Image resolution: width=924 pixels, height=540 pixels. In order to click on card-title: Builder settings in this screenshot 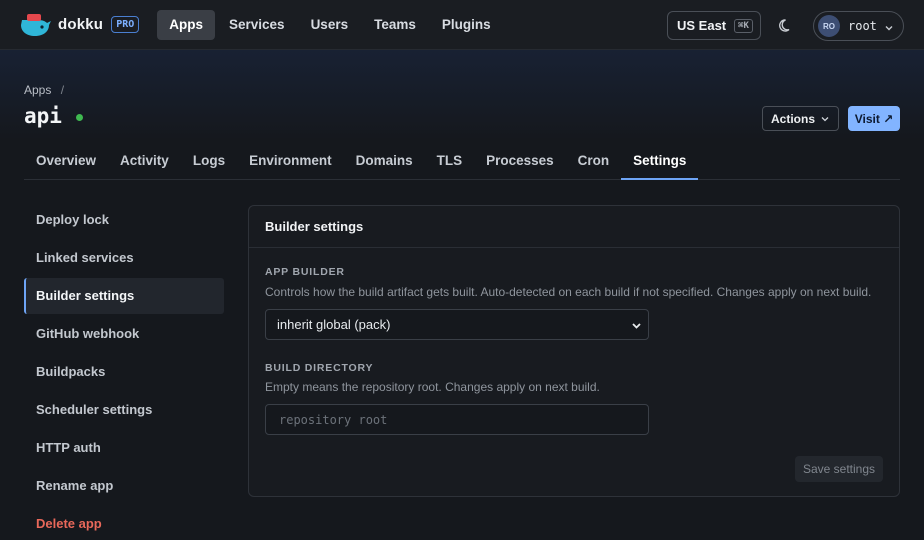, I will do `click(574, 227)`.